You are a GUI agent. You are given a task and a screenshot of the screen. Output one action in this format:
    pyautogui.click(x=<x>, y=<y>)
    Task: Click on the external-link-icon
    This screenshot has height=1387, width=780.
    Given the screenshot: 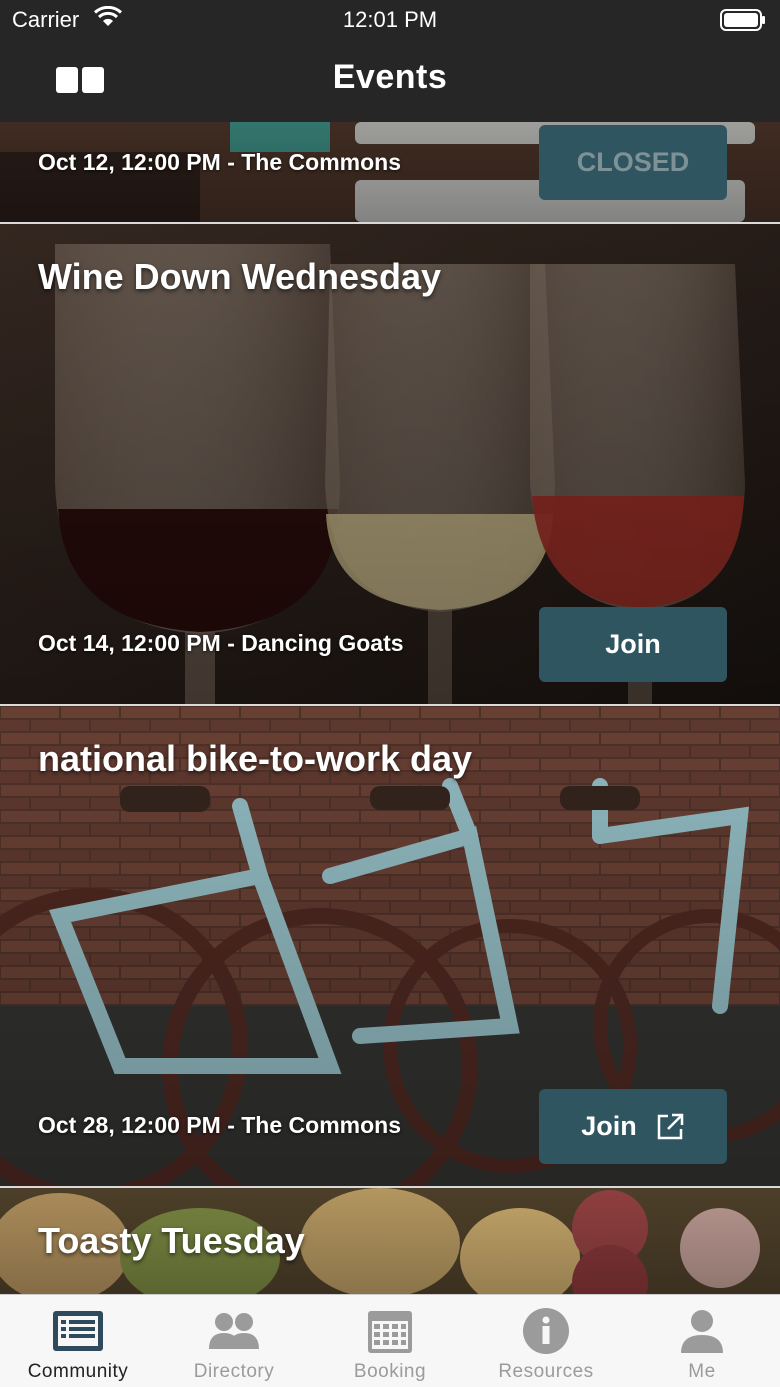 What is the action you would take?
    pyautogui.click(x=670, y=1126)
    